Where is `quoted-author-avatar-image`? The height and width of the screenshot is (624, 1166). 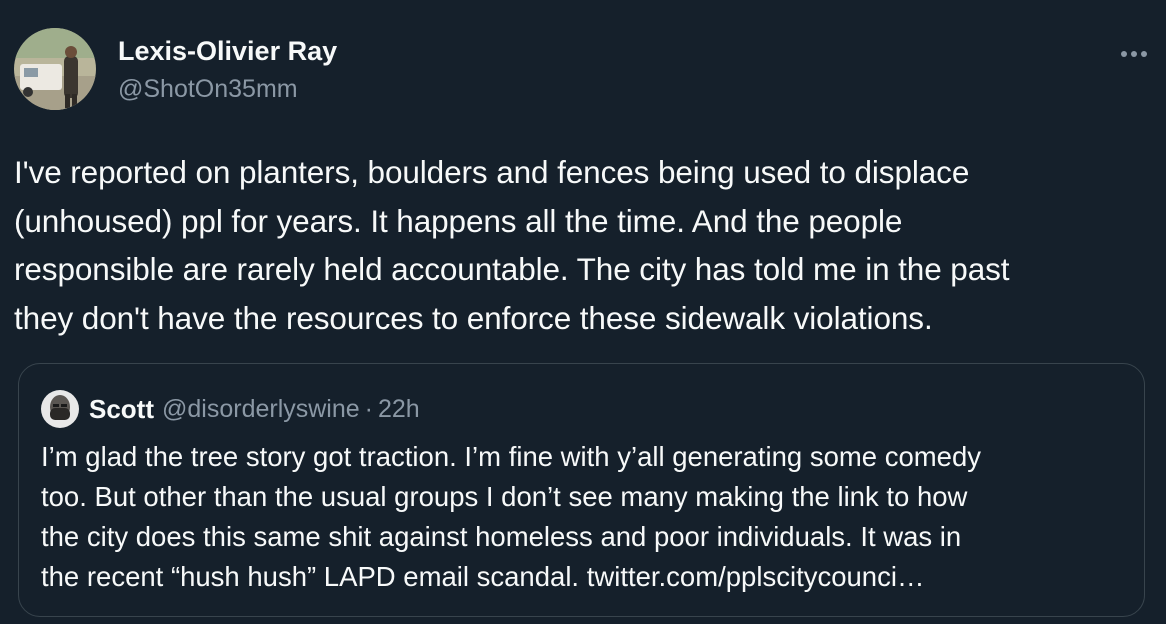
quoted-author-avatar-image is located at coordinates (60, 409).